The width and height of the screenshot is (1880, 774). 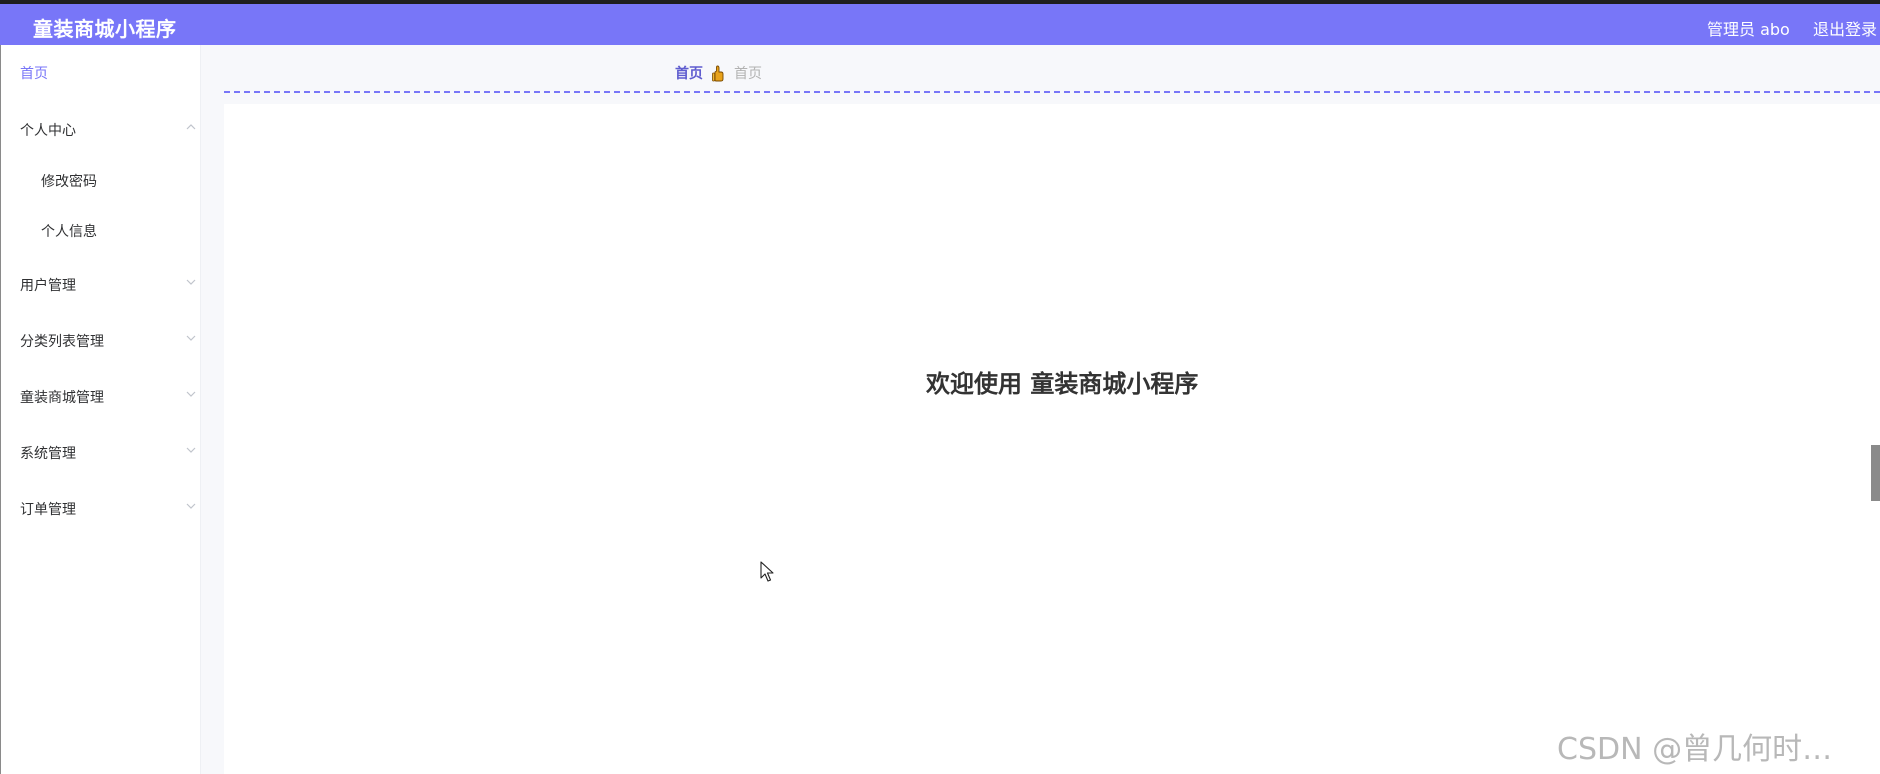 I want to click on thumbs-up-icon, so click(x=718, y=73).